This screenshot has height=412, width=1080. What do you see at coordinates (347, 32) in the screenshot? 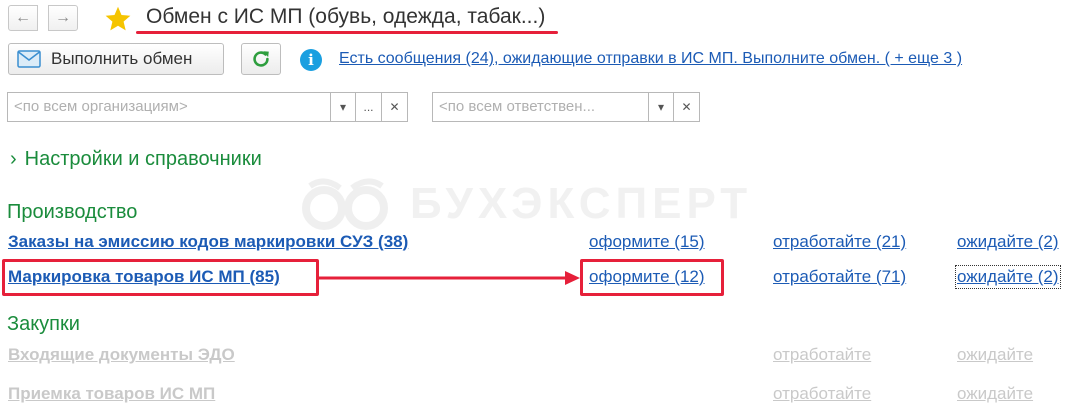
I see `title-highlight-underline` at bounding box center [347, 32].